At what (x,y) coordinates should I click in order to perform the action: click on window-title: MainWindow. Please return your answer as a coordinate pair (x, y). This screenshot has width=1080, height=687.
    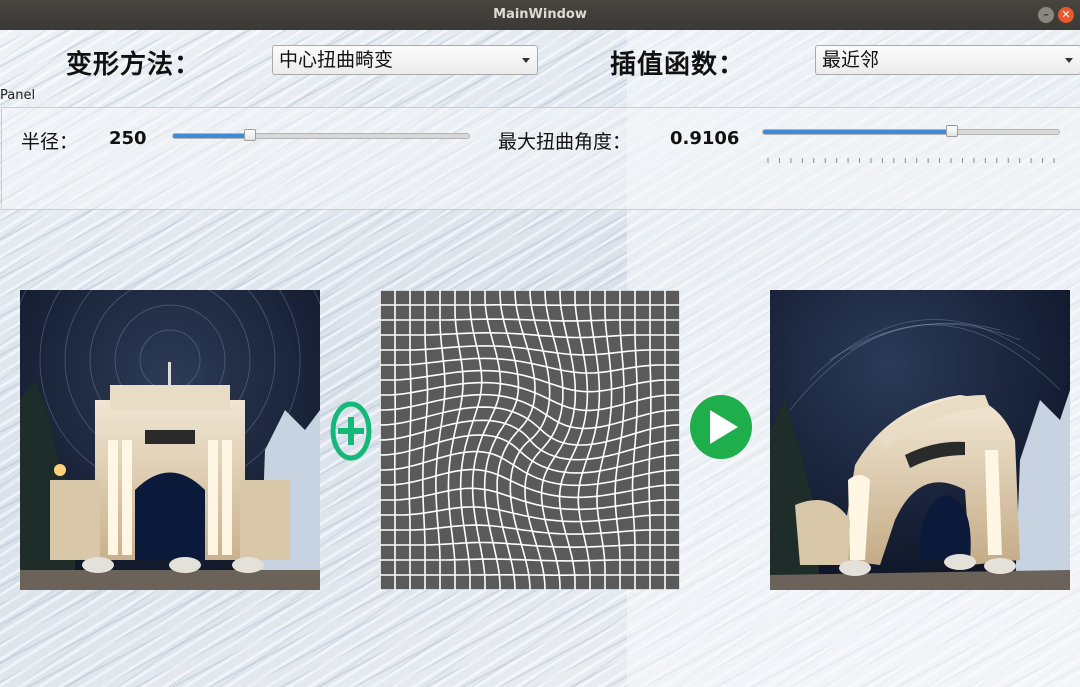
    Looking at the image, I should click on (540, 14).